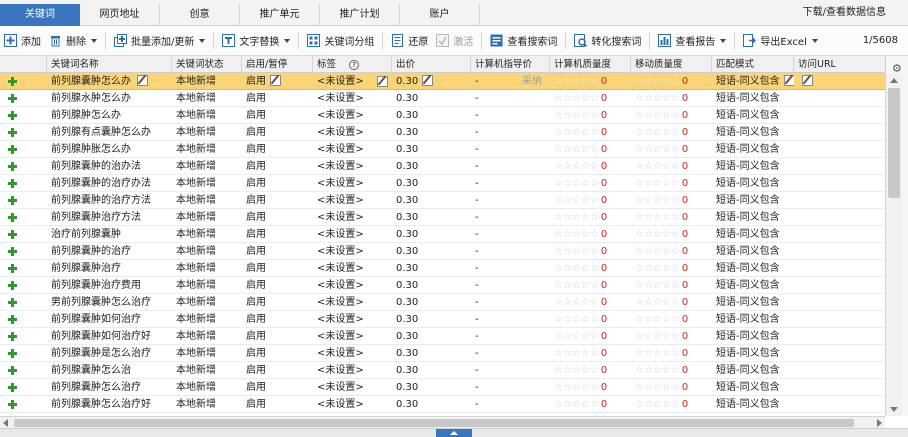 The height and width of the screenshot is (437, 908). What do you see at coordinates (109, 370) in the screenshot?
I see `keyword-name-cell: 前列腺囊肿怎么治` at bounding box center [109, 370].